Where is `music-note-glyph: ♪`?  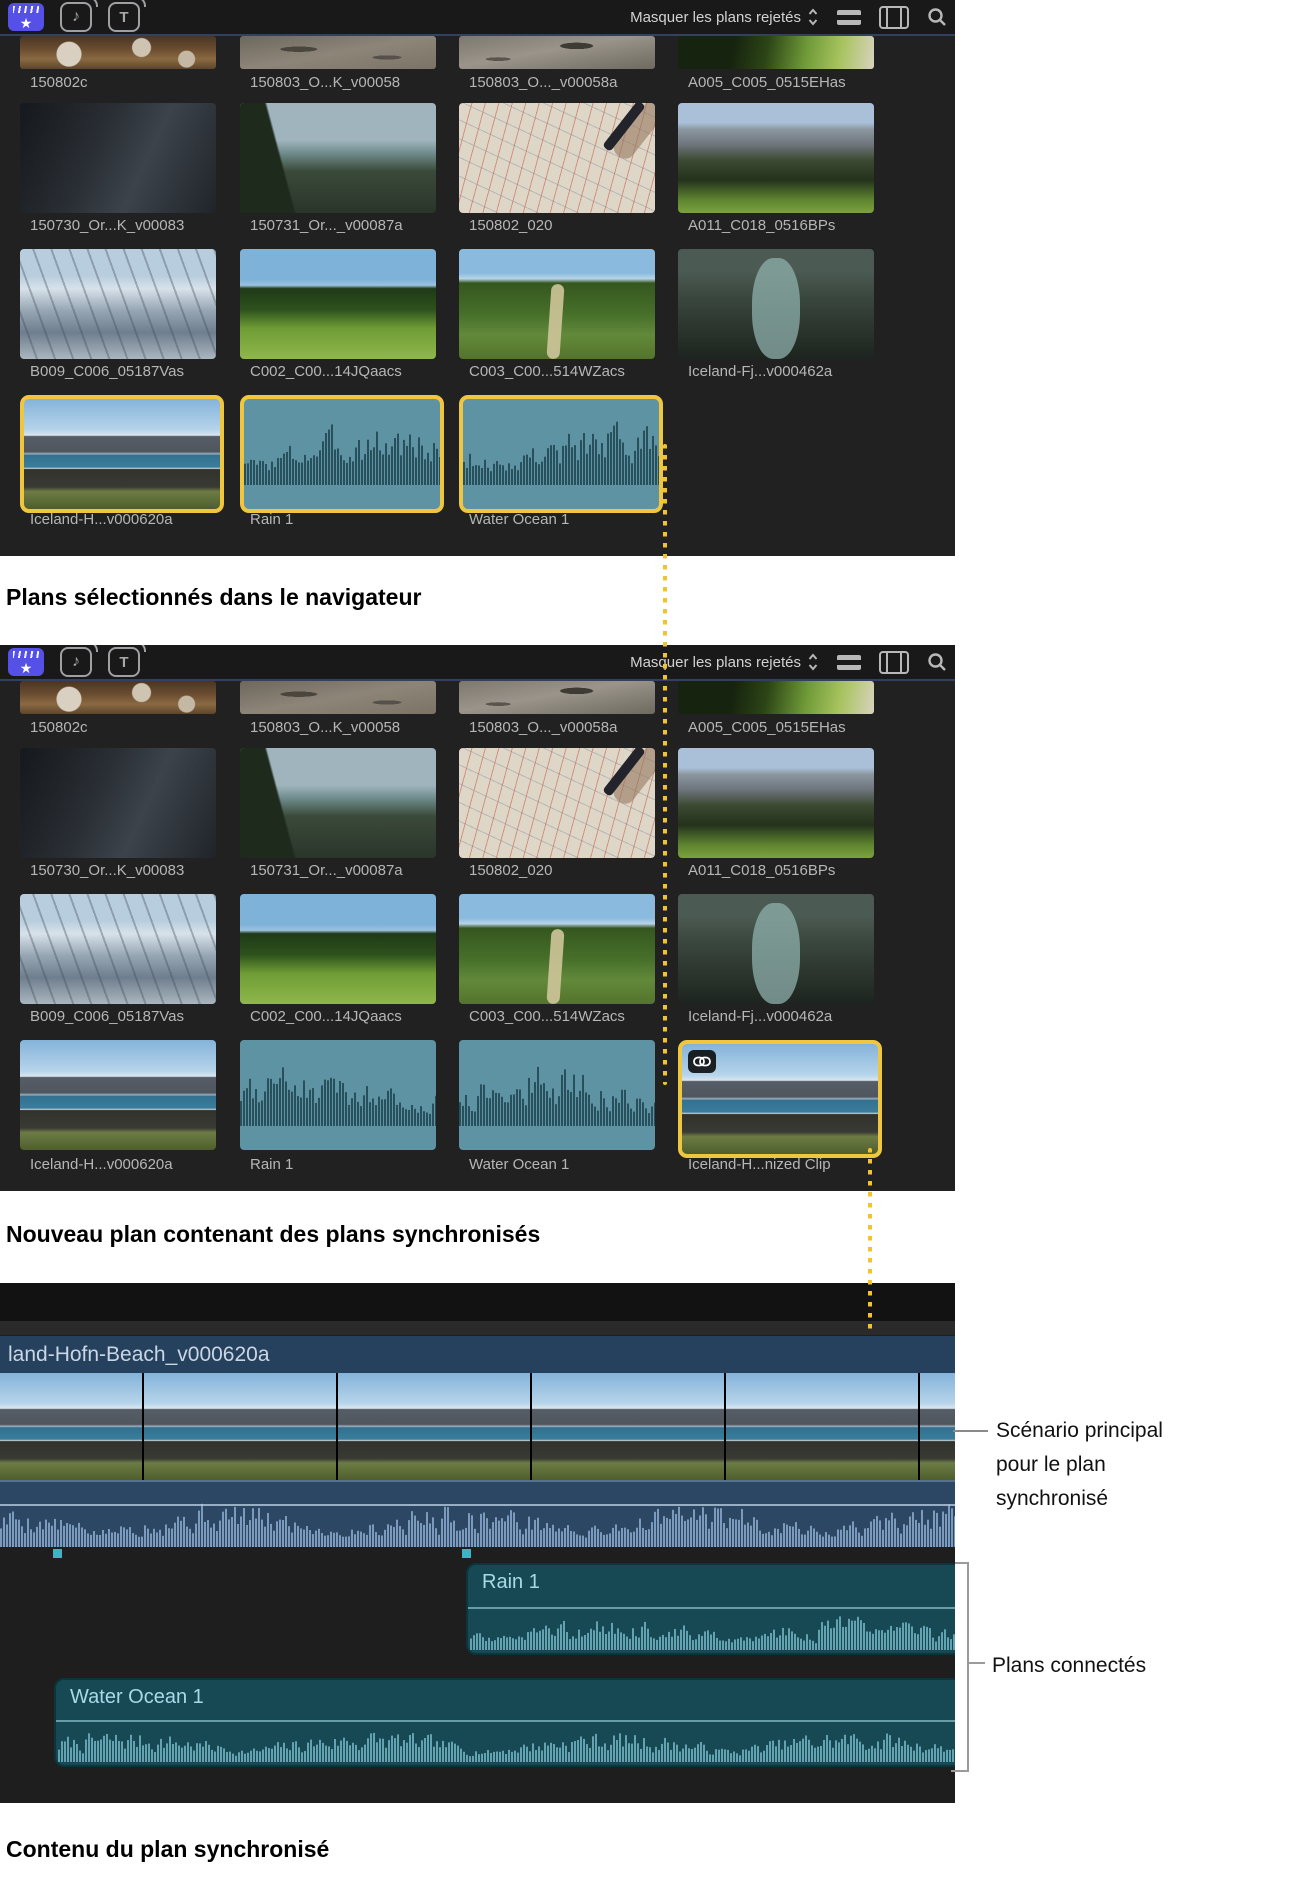
music-note-glyph: ♪ is located at coordinates (76, 16).